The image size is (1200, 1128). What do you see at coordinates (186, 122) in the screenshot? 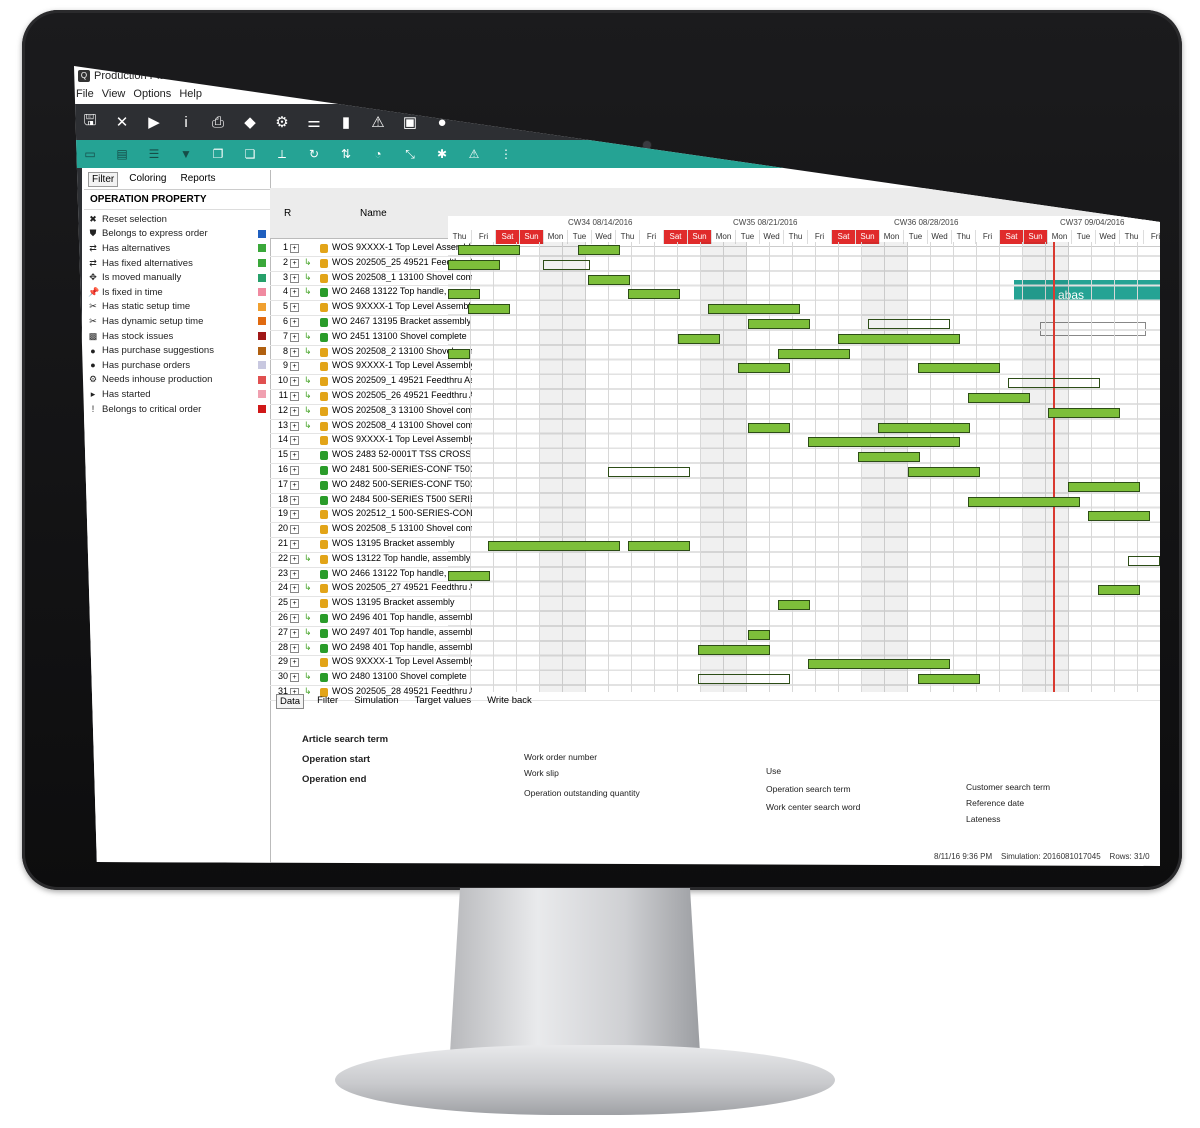
I see `info-icon: i` at bounding box center [186, 122].